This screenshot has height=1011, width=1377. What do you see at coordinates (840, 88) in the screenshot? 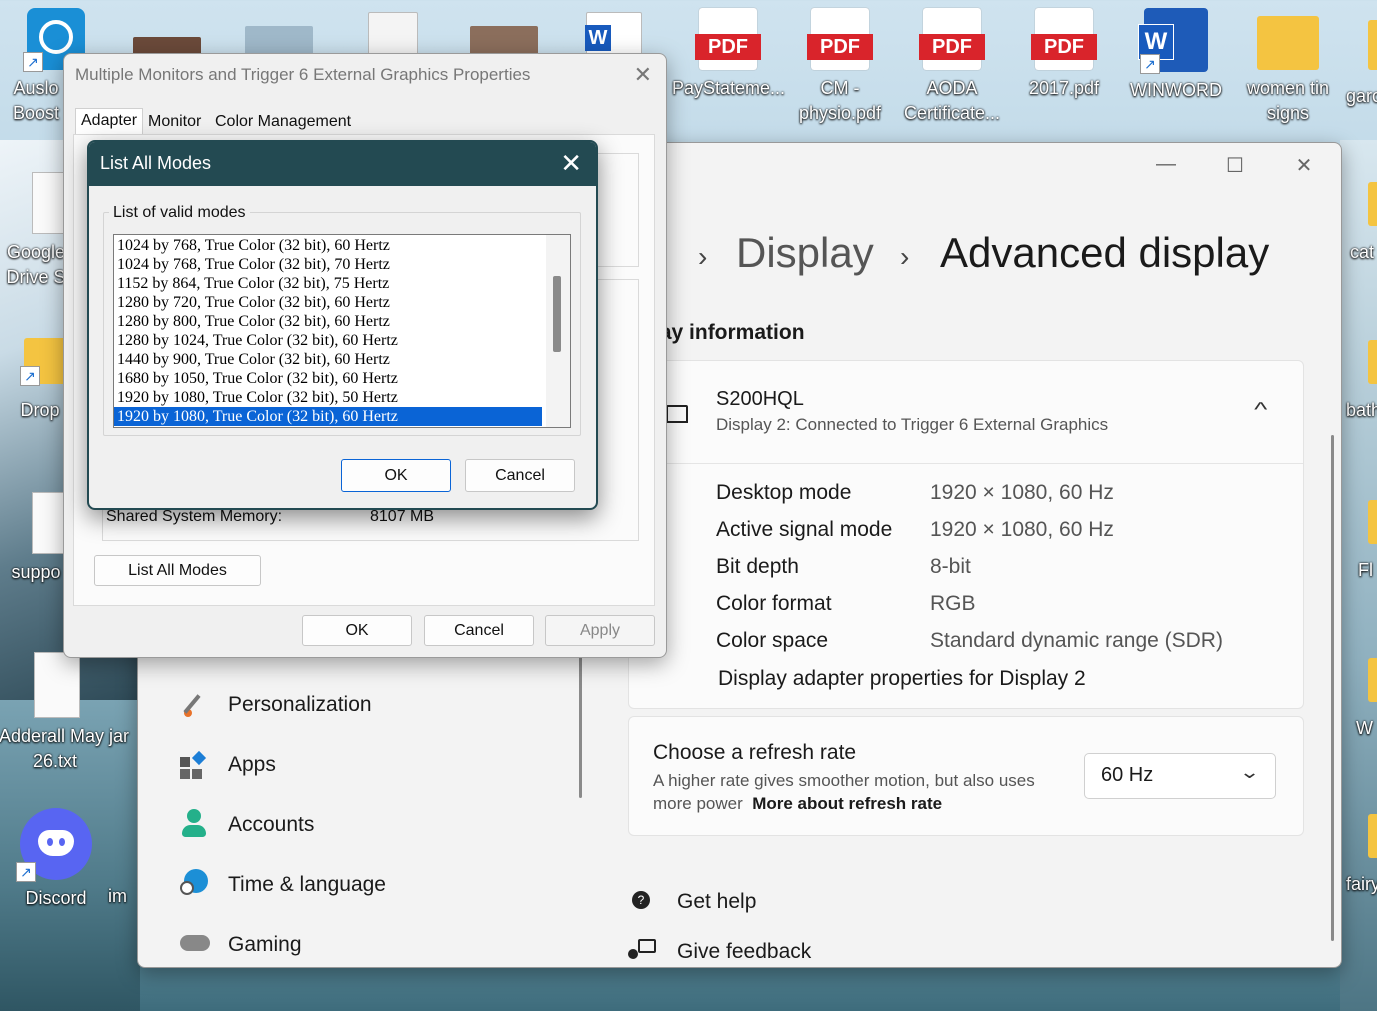
I see `desktop-icon-label: CM -` at bounding box center [840, 88].